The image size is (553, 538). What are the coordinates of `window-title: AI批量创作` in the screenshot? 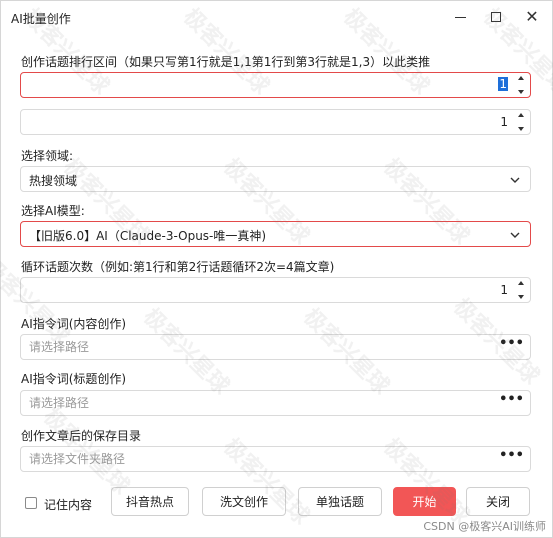 It's located at (41, 19).